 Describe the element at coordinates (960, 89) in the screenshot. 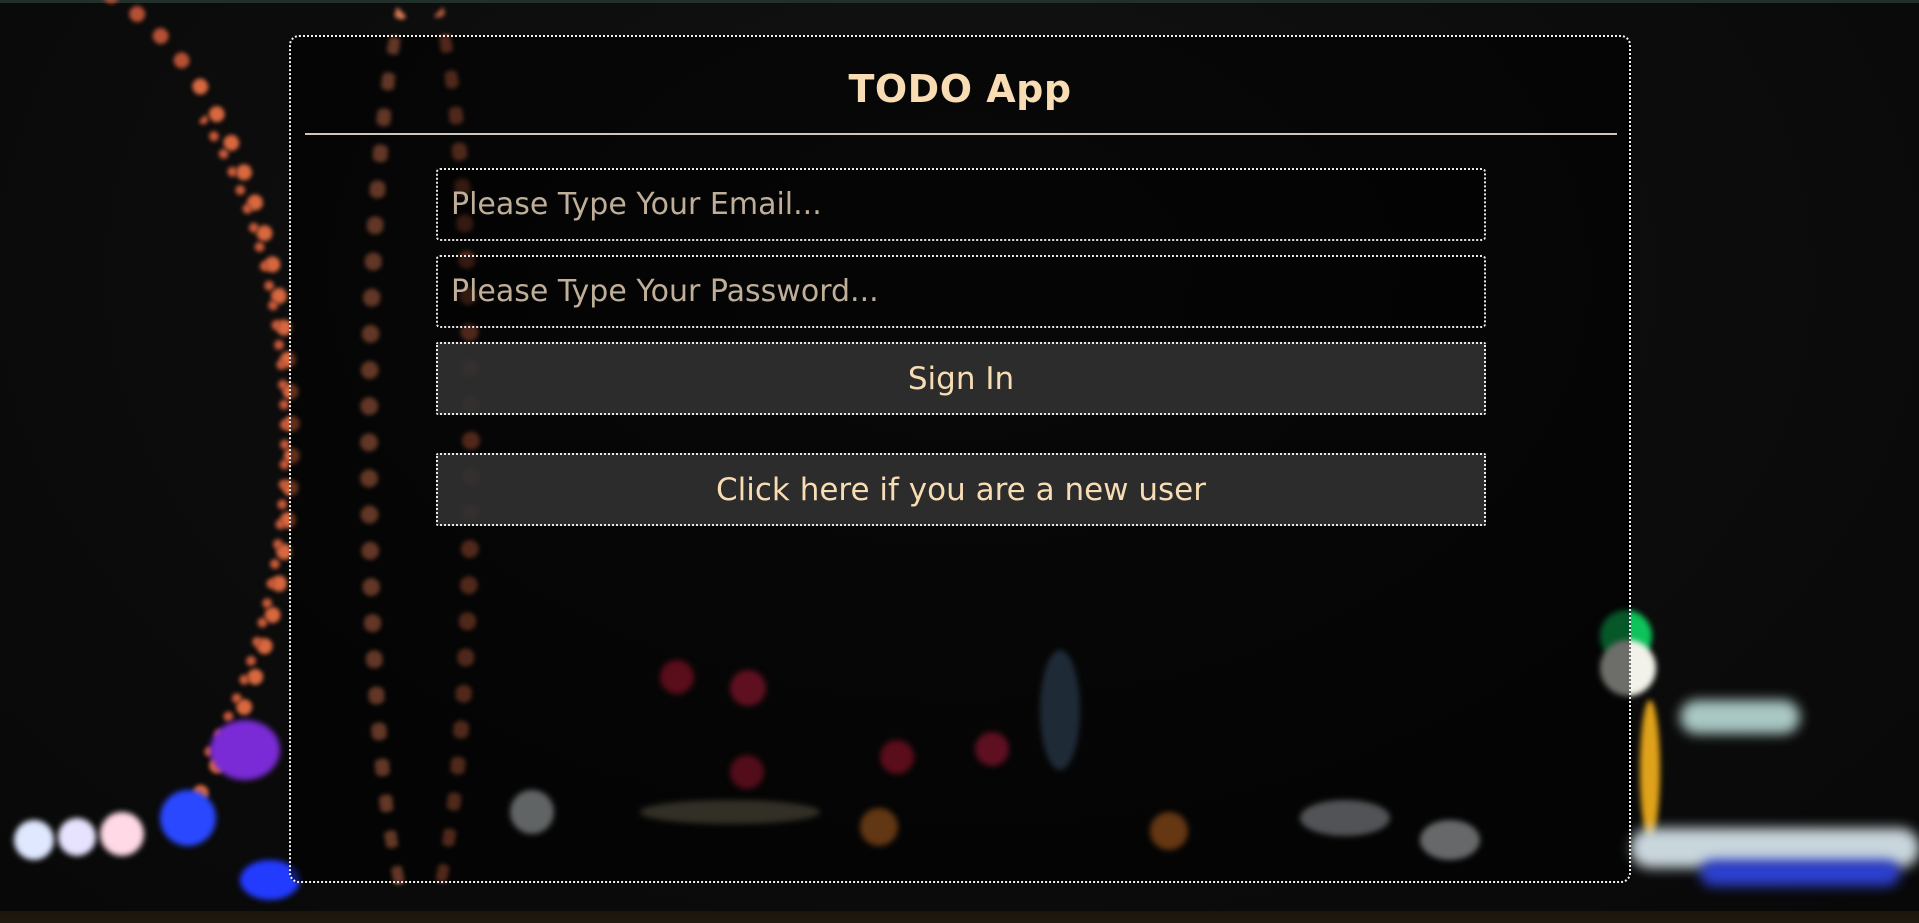

I see `app-title: TODO App` at that location.